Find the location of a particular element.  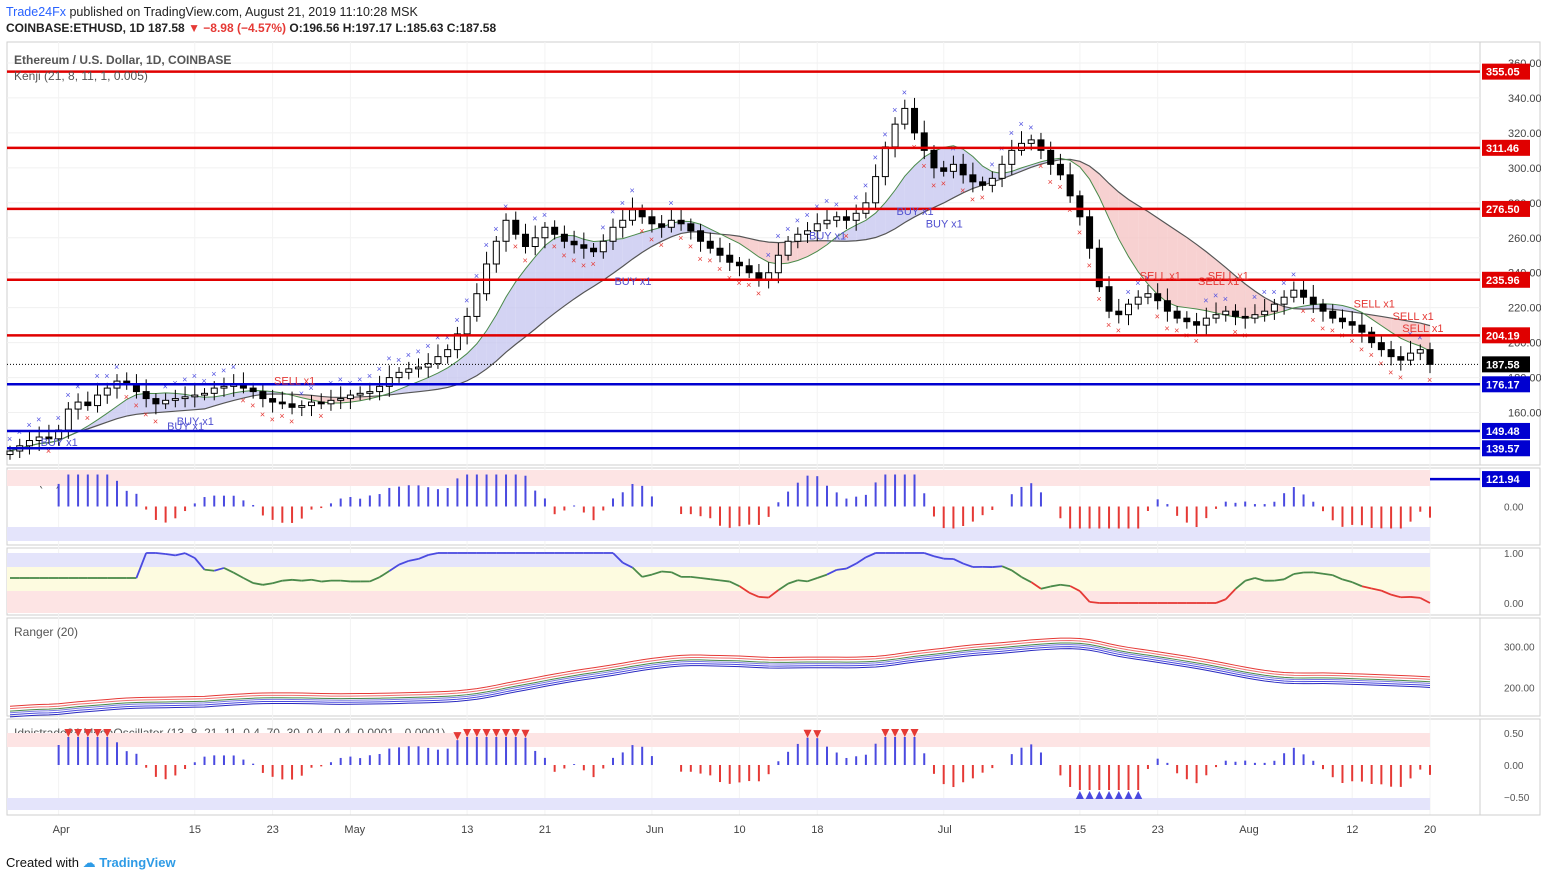

level-label: 176.17 is located at coordinates (1503, 385).